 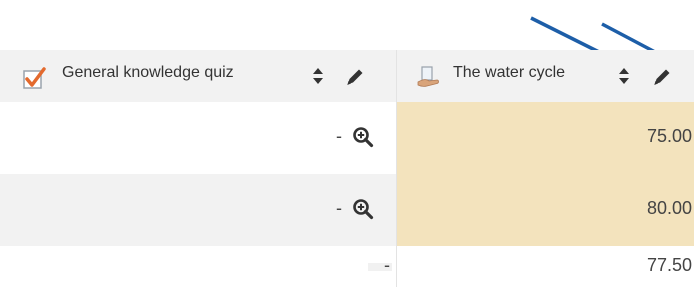 I want to click on grade-value: 77.50, so click(x=669, y=265).